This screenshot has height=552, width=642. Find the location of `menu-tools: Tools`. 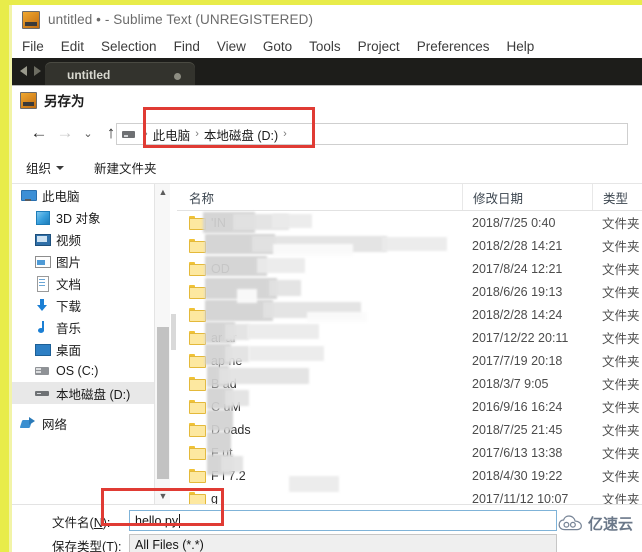

menu-tools: Tools is located at coordinates (325, 46).